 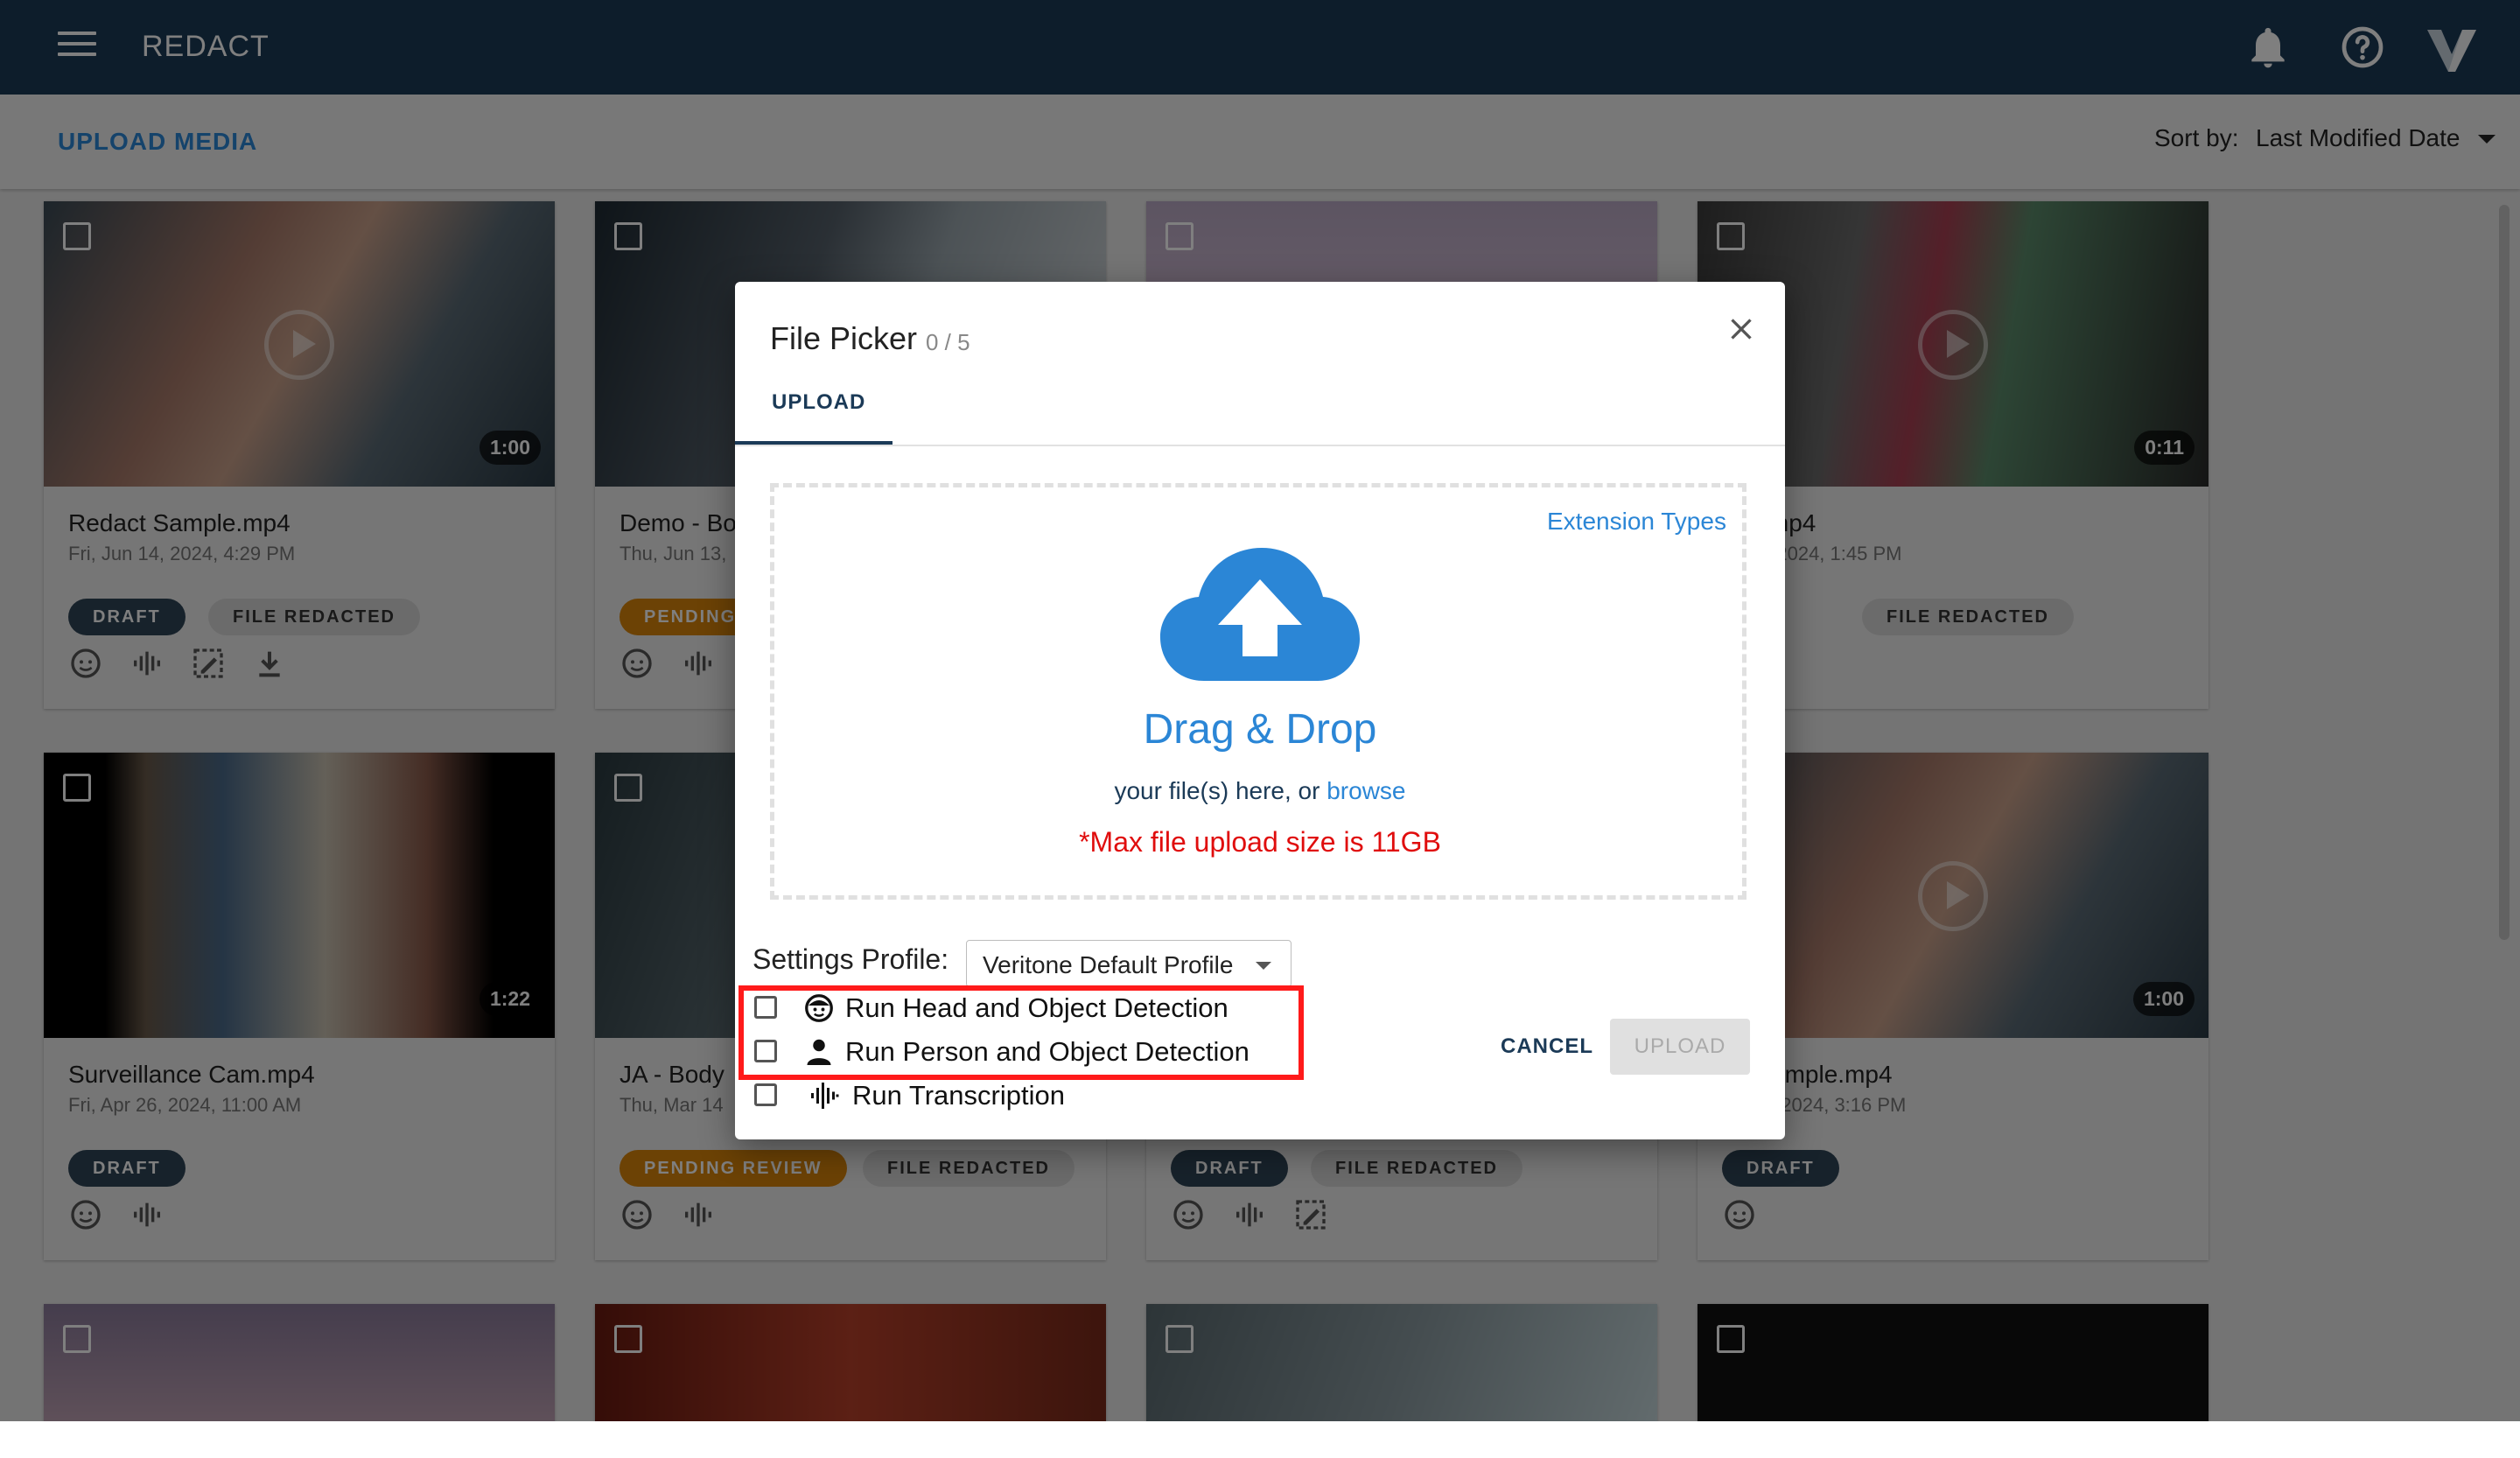 What do you see at coordinates (1036, 1008) in the screenshot?
I see `option-label: Run Head and Object Detection` at bounding box center [1036, 1008].